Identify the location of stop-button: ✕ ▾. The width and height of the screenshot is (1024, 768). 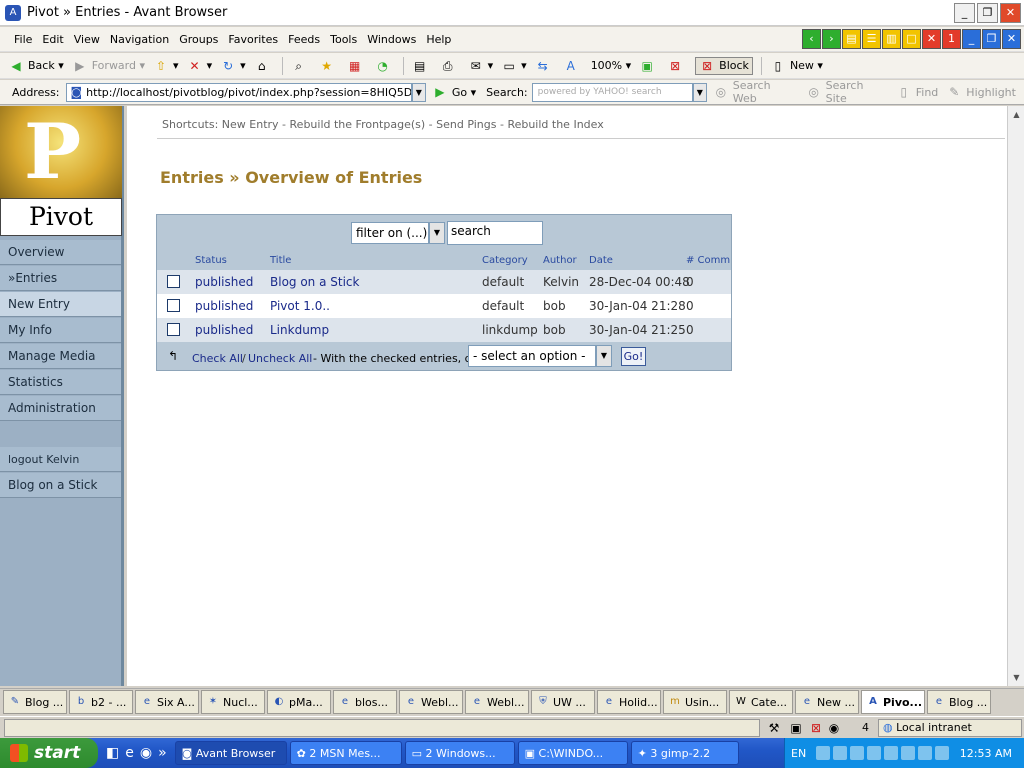
(200, 66).